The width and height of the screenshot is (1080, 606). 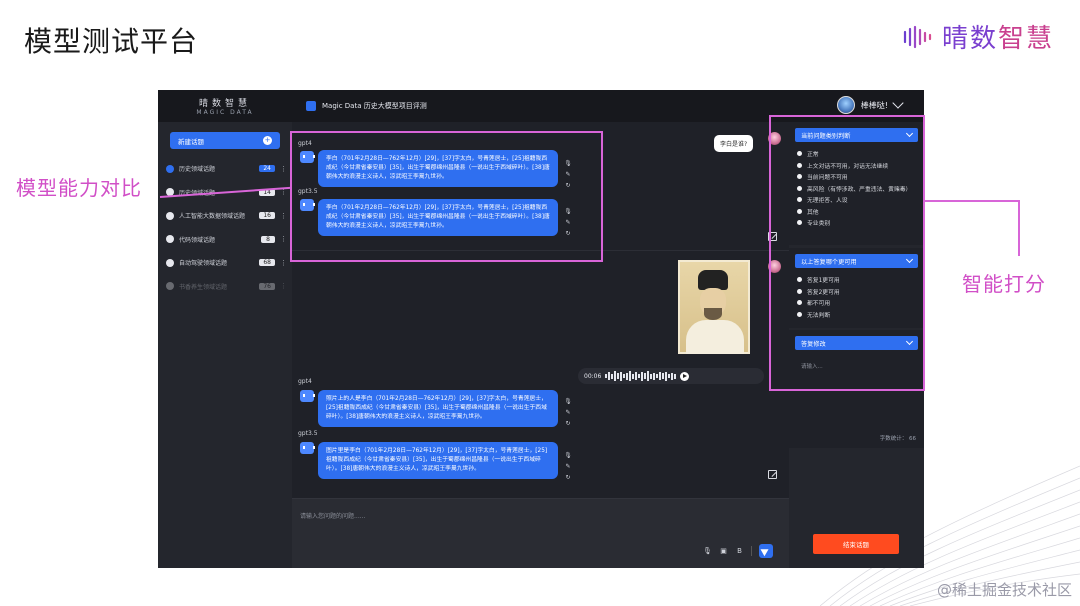 I want to click on watermark: @稀土掘金技术社区, so click(x=1004, y=590).